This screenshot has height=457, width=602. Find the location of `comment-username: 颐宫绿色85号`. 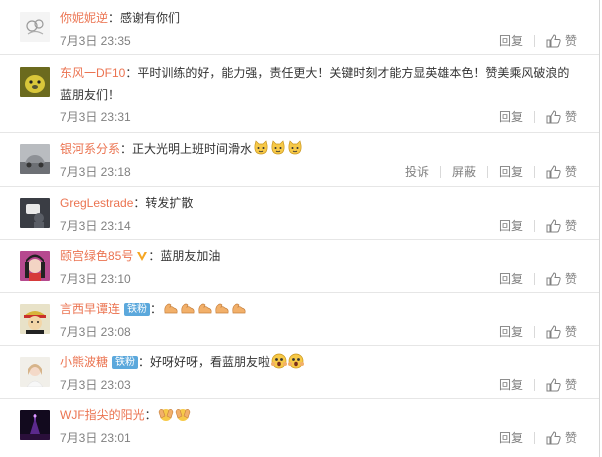

comment-username: 颐宫绿色85号 is located at coordinates (96, 256).